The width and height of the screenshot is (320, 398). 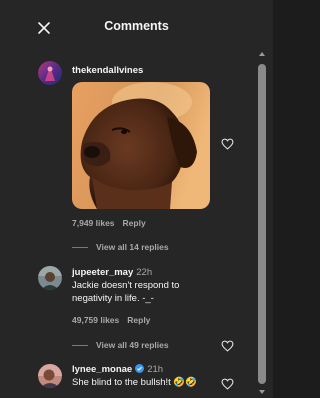 I want to click on view-replies-label: View all 49 replies, so click(x=132, y=345).